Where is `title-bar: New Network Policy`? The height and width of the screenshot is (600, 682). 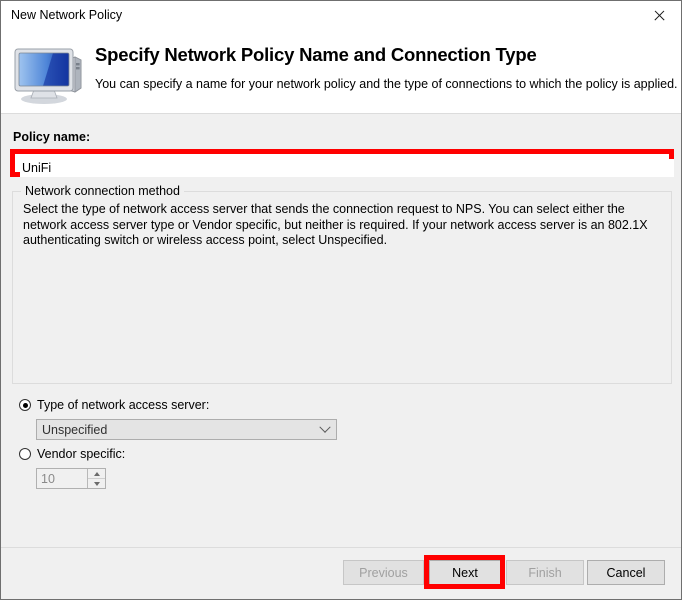 title-bar: New Network Policy is located at coordinates (341, 16).